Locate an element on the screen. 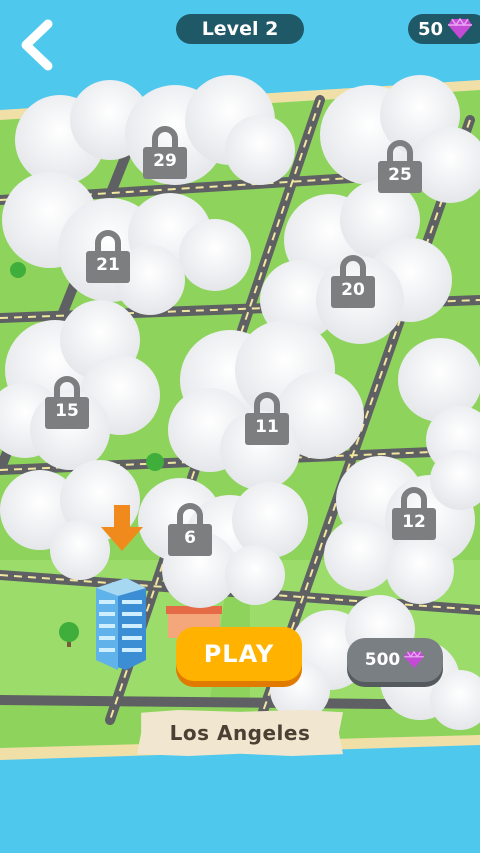  building-icon is located at coordinates (121, 624).